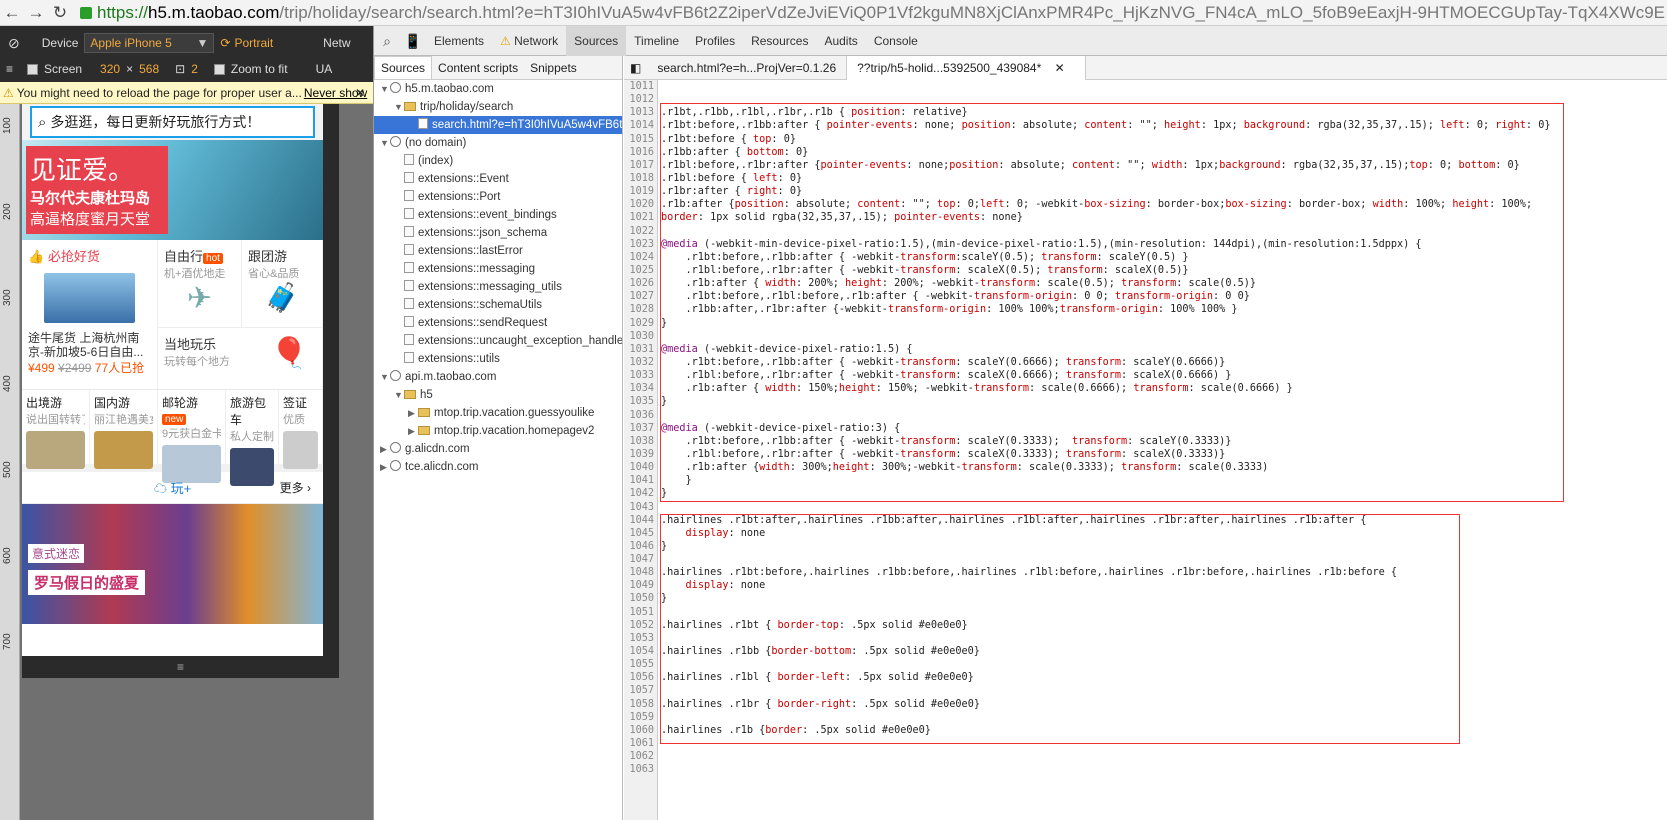  Describe the element at coordinates (478, 68) in the screenshot. I see `navtab-content-scripts: Content scripts` at that location.